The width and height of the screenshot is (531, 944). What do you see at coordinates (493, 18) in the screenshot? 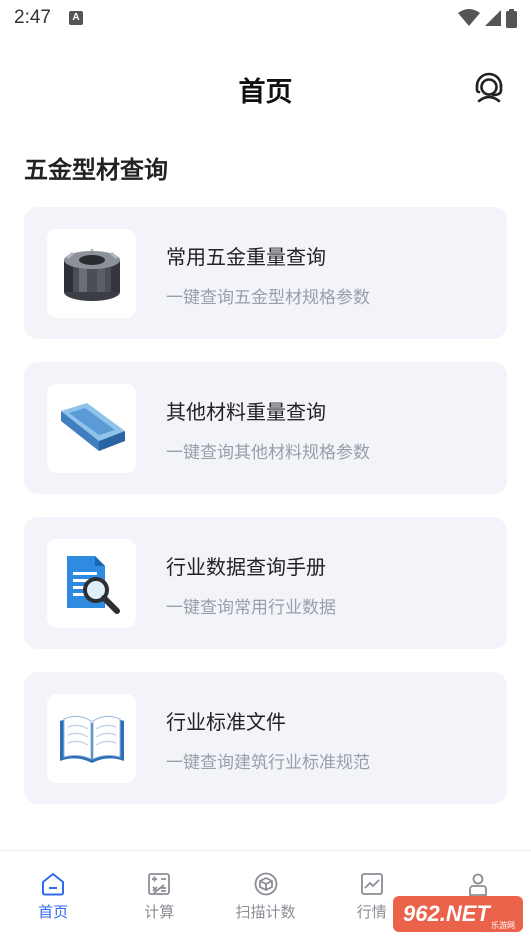
I see `signal-icon` at bounding box center [493, 18].